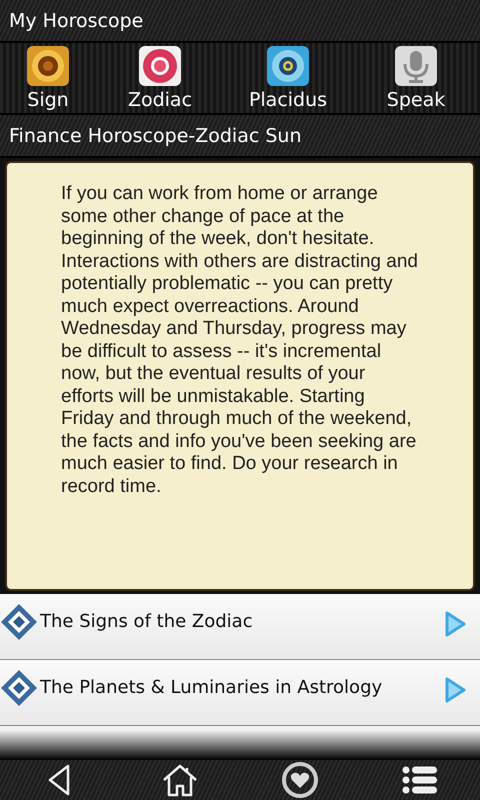 This screenshot has height=800, width=480. I want to click on window-title: My Horoscope, so click(76, 21).